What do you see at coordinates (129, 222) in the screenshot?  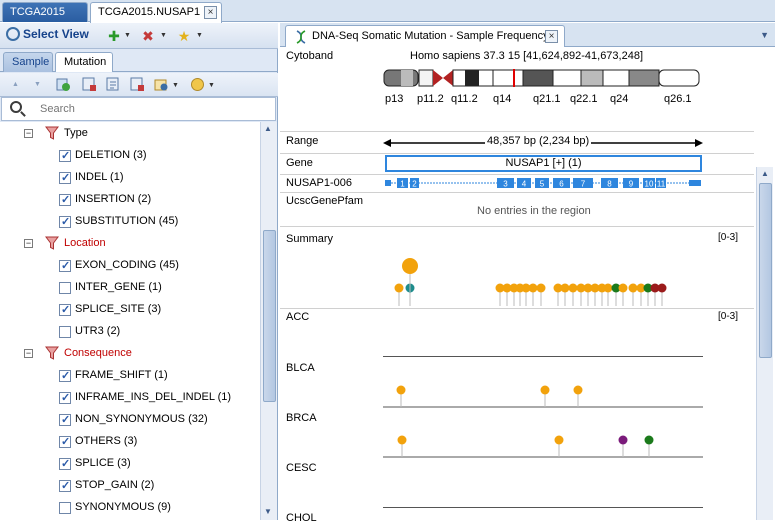 I see `tree-item: SUBSTITUTION (45)` at bounding box center [129, 222].